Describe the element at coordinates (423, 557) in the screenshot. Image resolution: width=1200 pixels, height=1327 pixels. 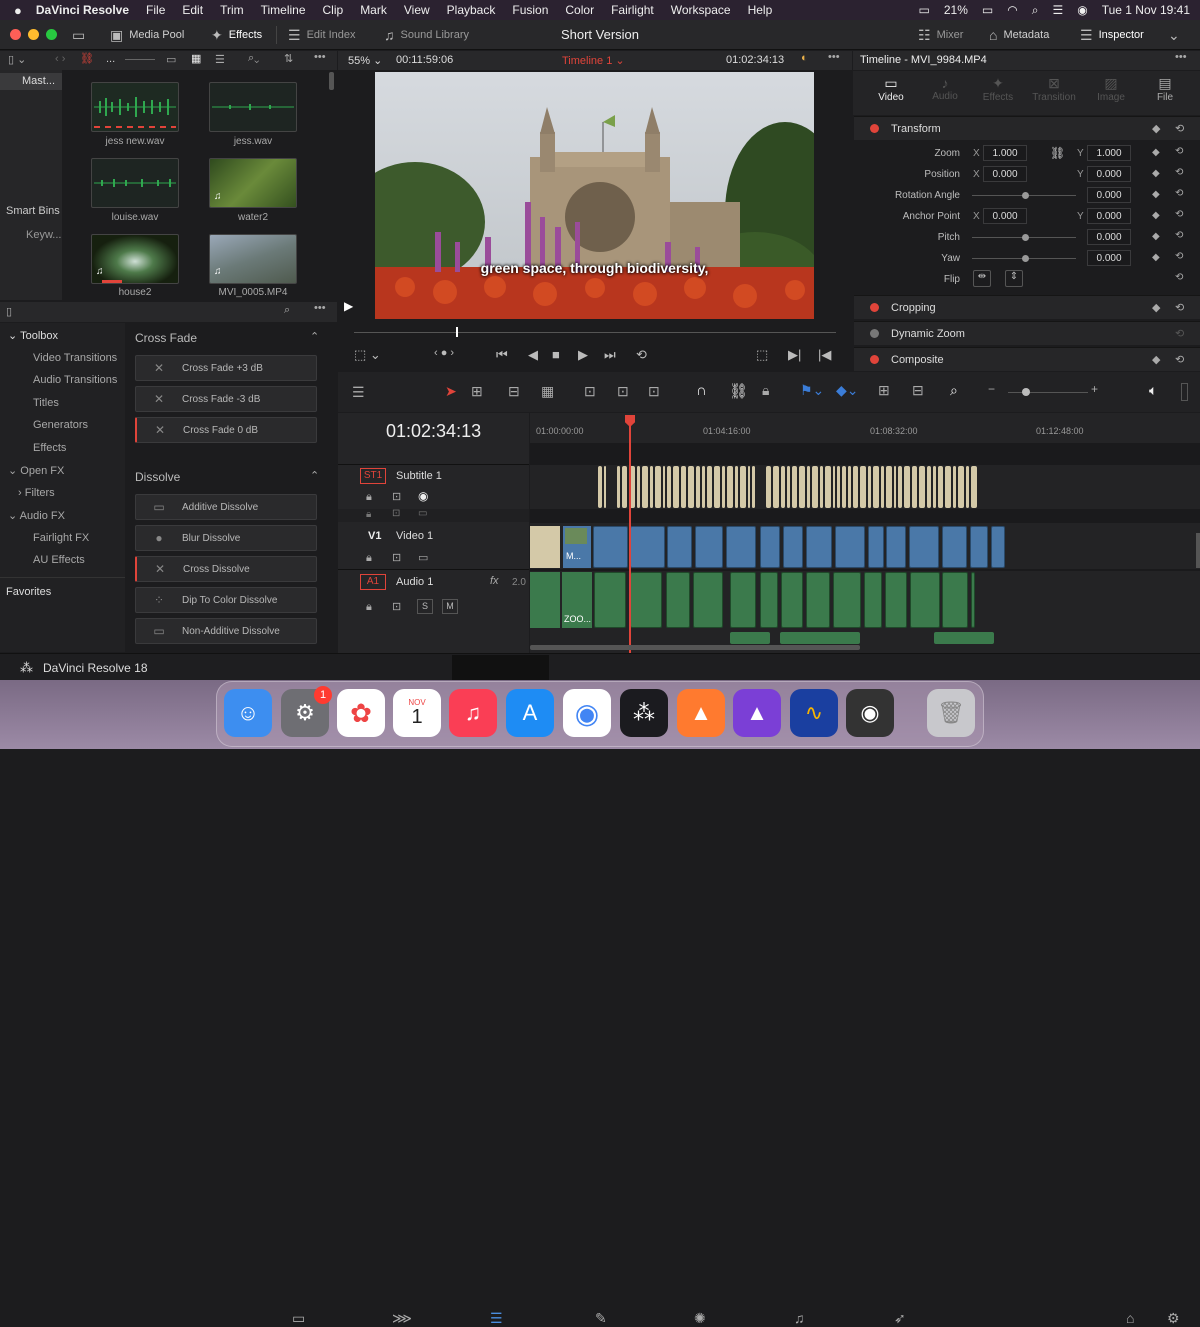
I see `disable-track-icon: ▭` at that location.